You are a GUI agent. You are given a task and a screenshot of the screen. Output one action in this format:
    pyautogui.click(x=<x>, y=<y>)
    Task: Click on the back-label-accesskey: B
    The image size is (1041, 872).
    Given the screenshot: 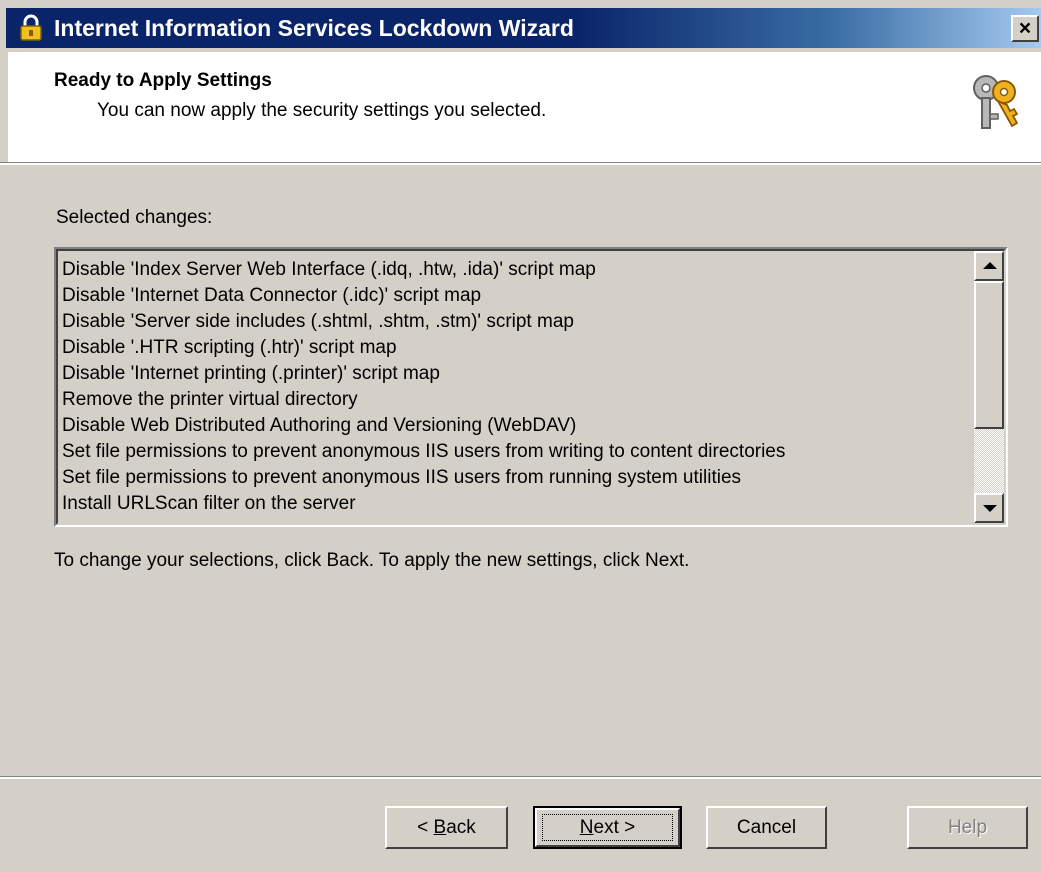 What is the action you would take?
    pyautogui.click(x=440, y=827)
    